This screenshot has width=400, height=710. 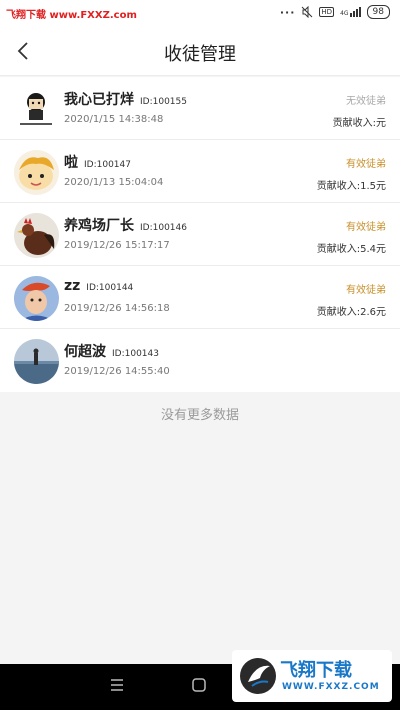 What do you see at coordinates (117, 685) in the screenshot?
I see `menu-icon` at bounding box center [117, 685].